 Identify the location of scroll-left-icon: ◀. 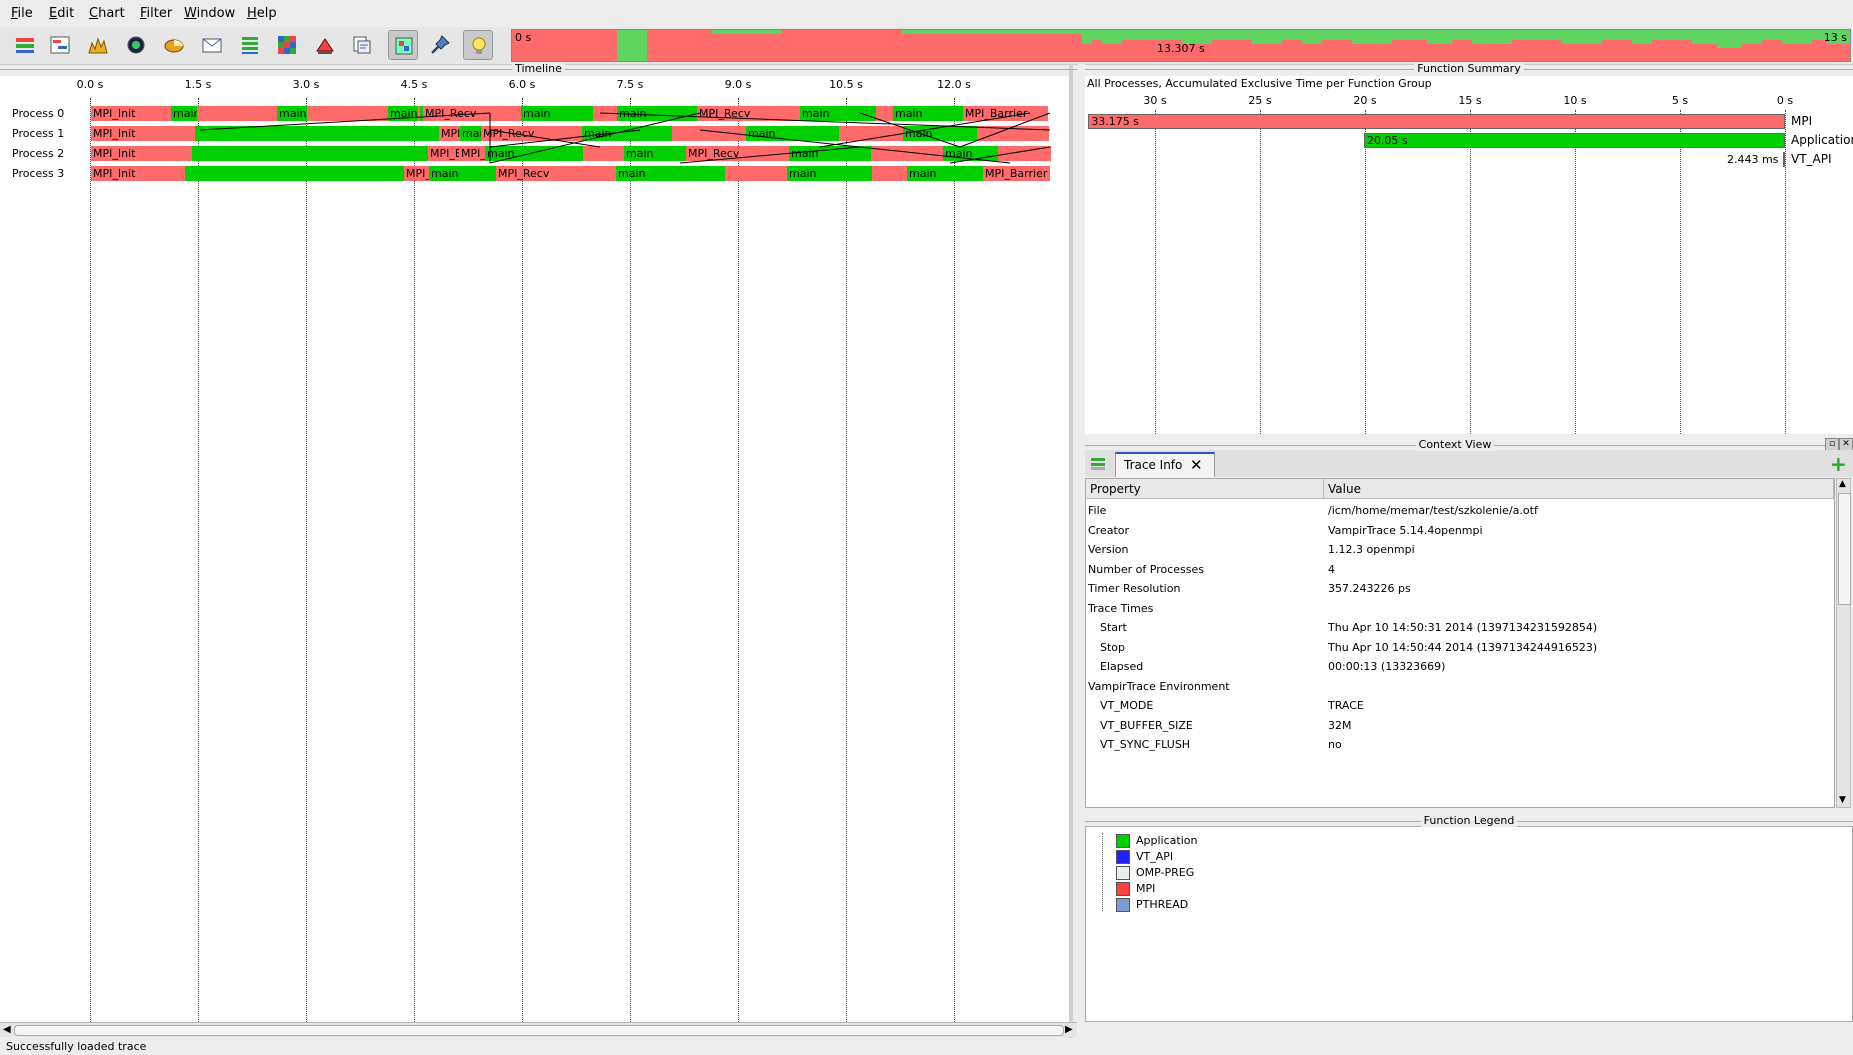
(7, 1029).